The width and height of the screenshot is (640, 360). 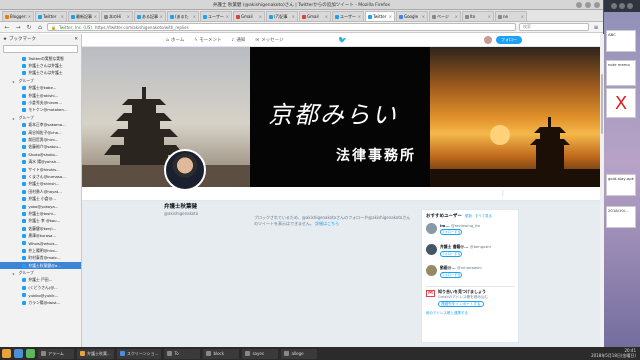 I want to click on user-name-row: 動画@... @nihonbashi, so click(x=461, y=268).